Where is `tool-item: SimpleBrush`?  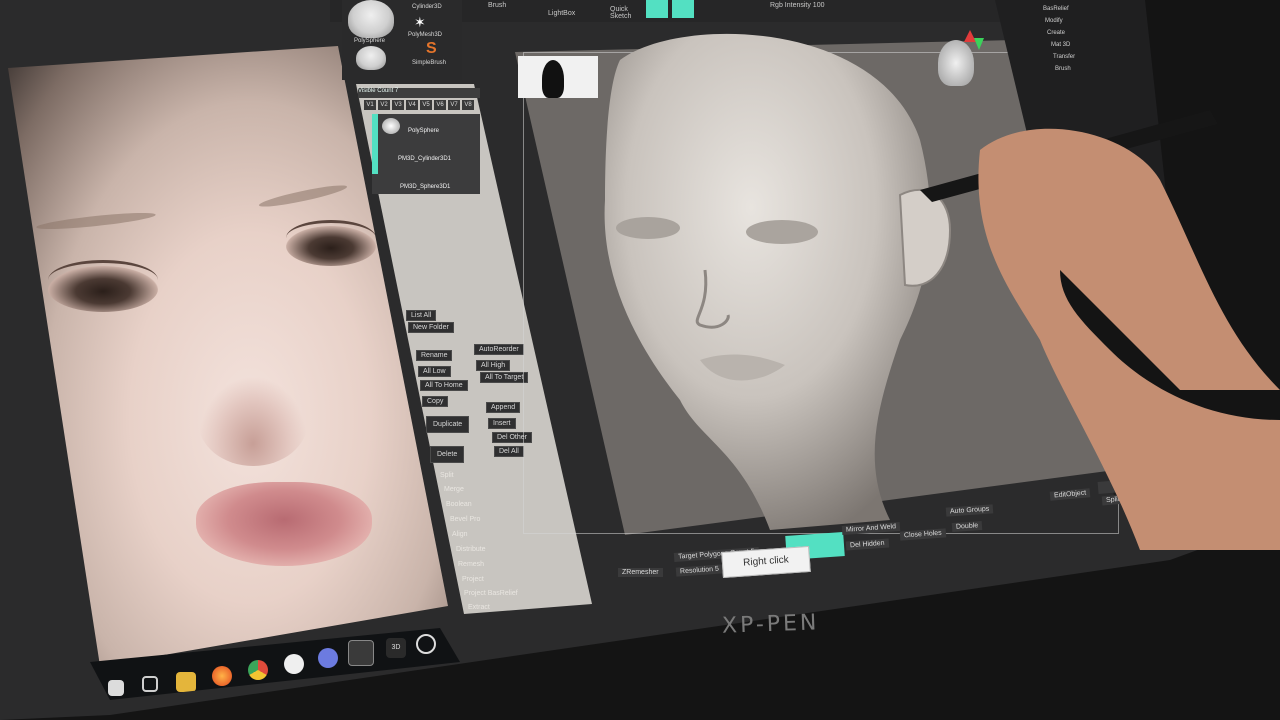
tool-item: SimpleBrush is located at coordinates (429, 63).